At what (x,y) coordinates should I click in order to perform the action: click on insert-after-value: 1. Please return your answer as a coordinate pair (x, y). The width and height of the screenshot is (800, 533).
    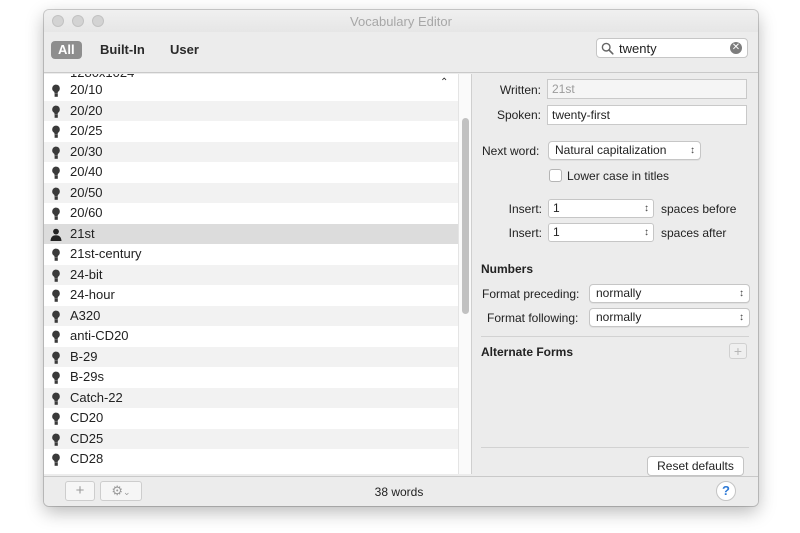
    Looking at the image, I should click on (556, 232).